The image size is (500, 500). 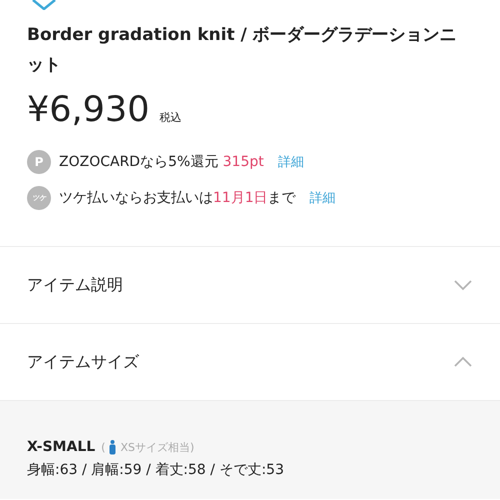 What do you see at coordinates (156, 470) in the screenshot?
I see `measurements: 身幅:63 / 肩幅:59 / 着丈:58 / そで丈:53` at bounding box center [156, 470].